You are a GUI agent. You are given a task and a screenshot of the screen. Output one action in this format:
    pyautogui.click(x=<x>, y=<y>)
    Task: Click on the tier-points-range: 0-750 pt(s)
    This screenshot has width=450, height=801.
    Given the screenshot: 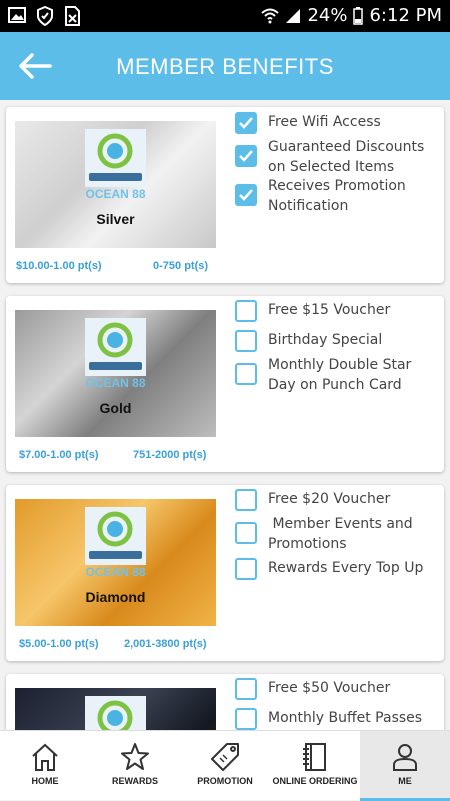 What is the action you would take?
    pyautogui.click(x=181, y=266)
    